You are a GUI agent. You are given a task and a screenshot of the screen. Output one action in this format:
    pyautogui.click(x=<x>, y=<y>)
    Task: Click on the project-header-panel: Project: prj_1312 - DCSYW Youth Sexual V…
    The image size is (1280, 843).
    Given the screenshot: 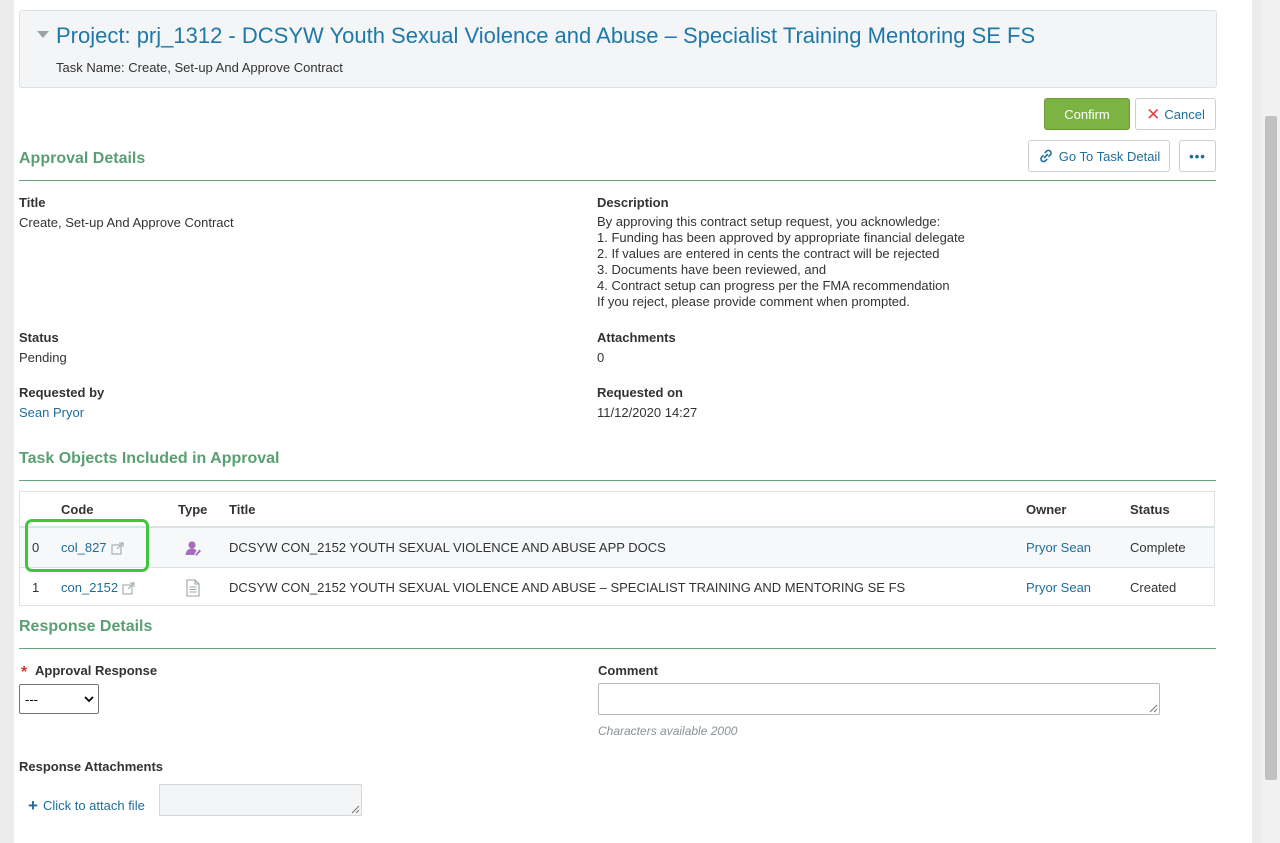 What is the action you would take?
    pyautogui.click(x=618, y=49)
    